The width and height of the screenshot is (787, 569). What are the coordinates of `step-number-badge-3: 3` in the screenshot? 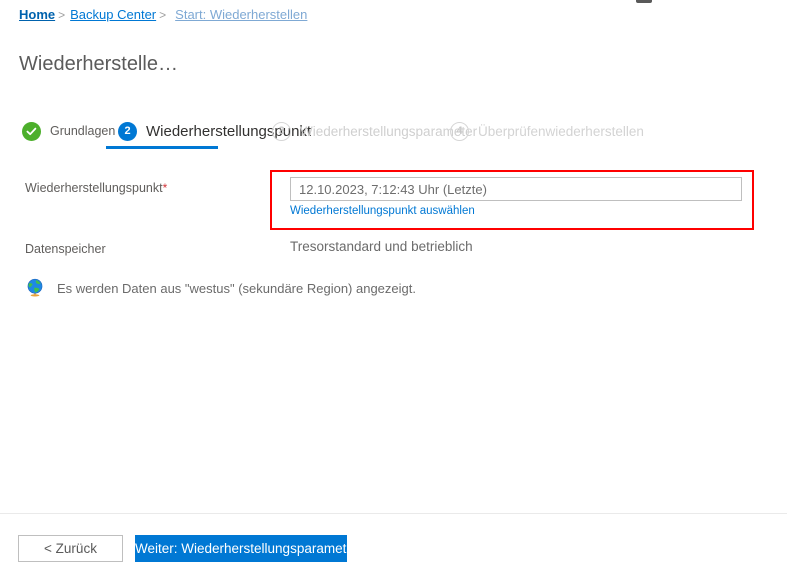 It's located at (281, 131).